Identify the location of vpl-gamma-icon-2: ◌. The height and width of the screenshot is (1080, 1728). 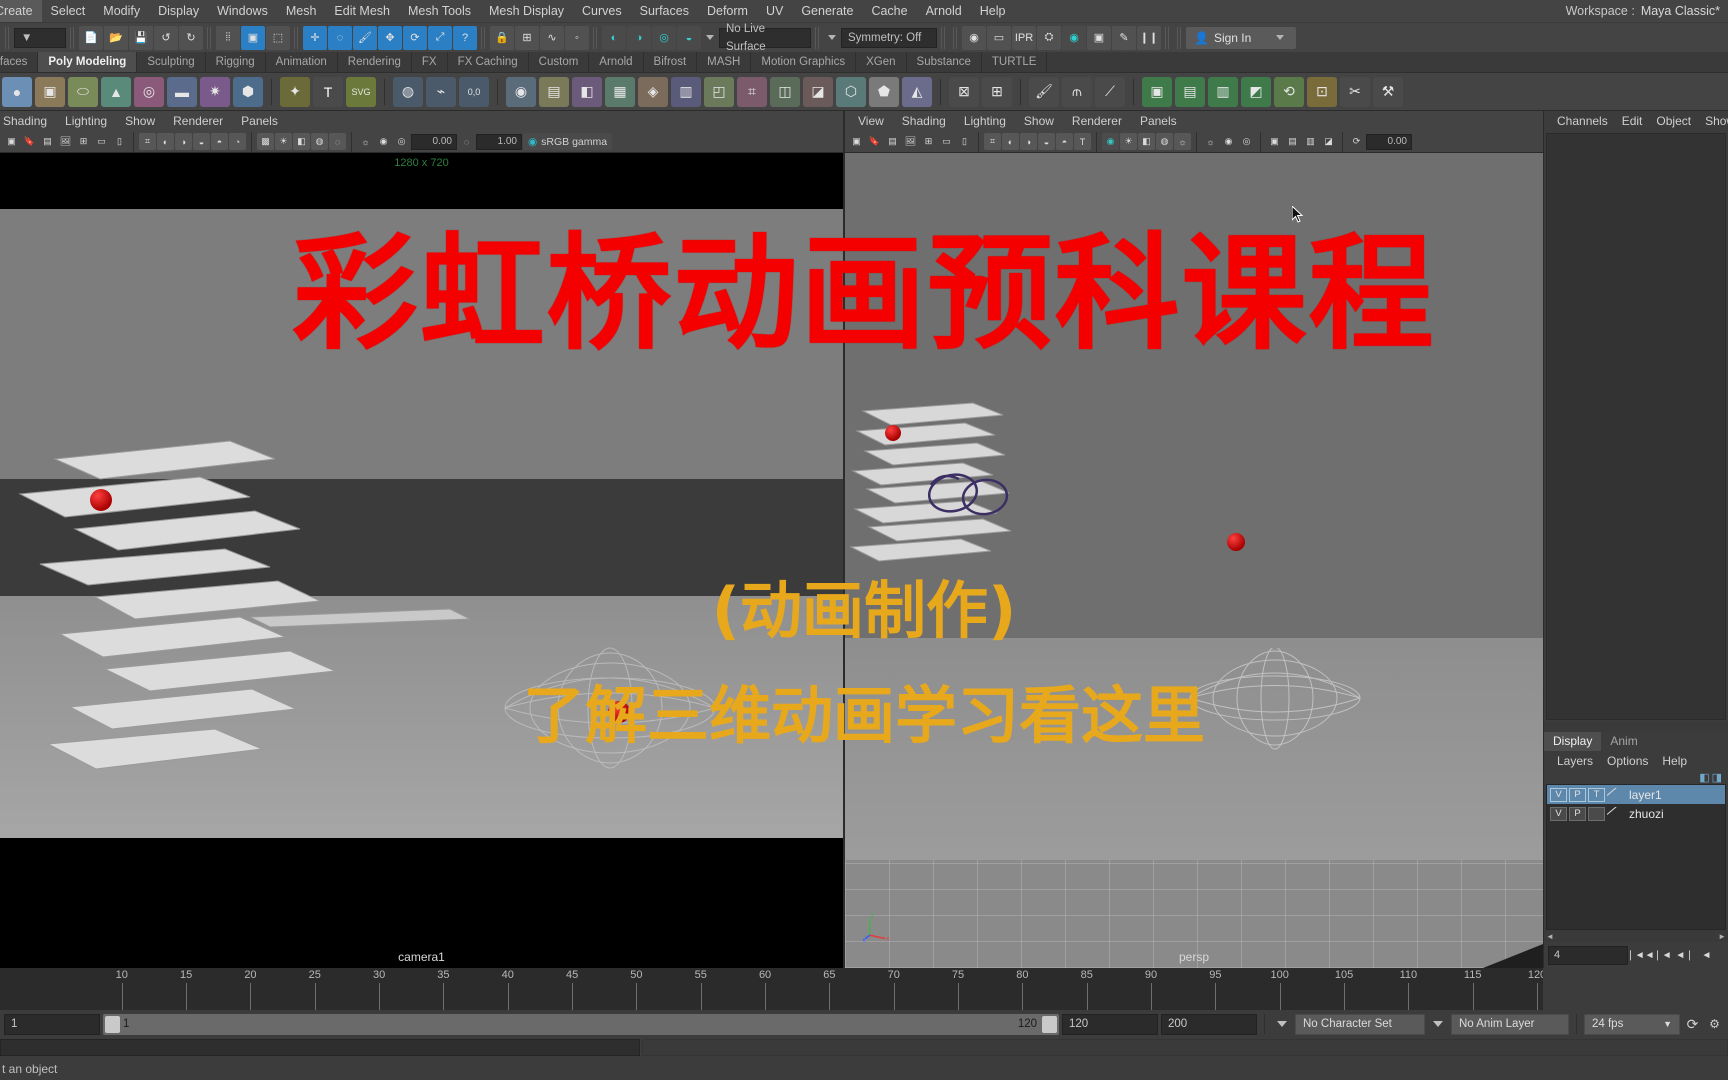
(466, 141).